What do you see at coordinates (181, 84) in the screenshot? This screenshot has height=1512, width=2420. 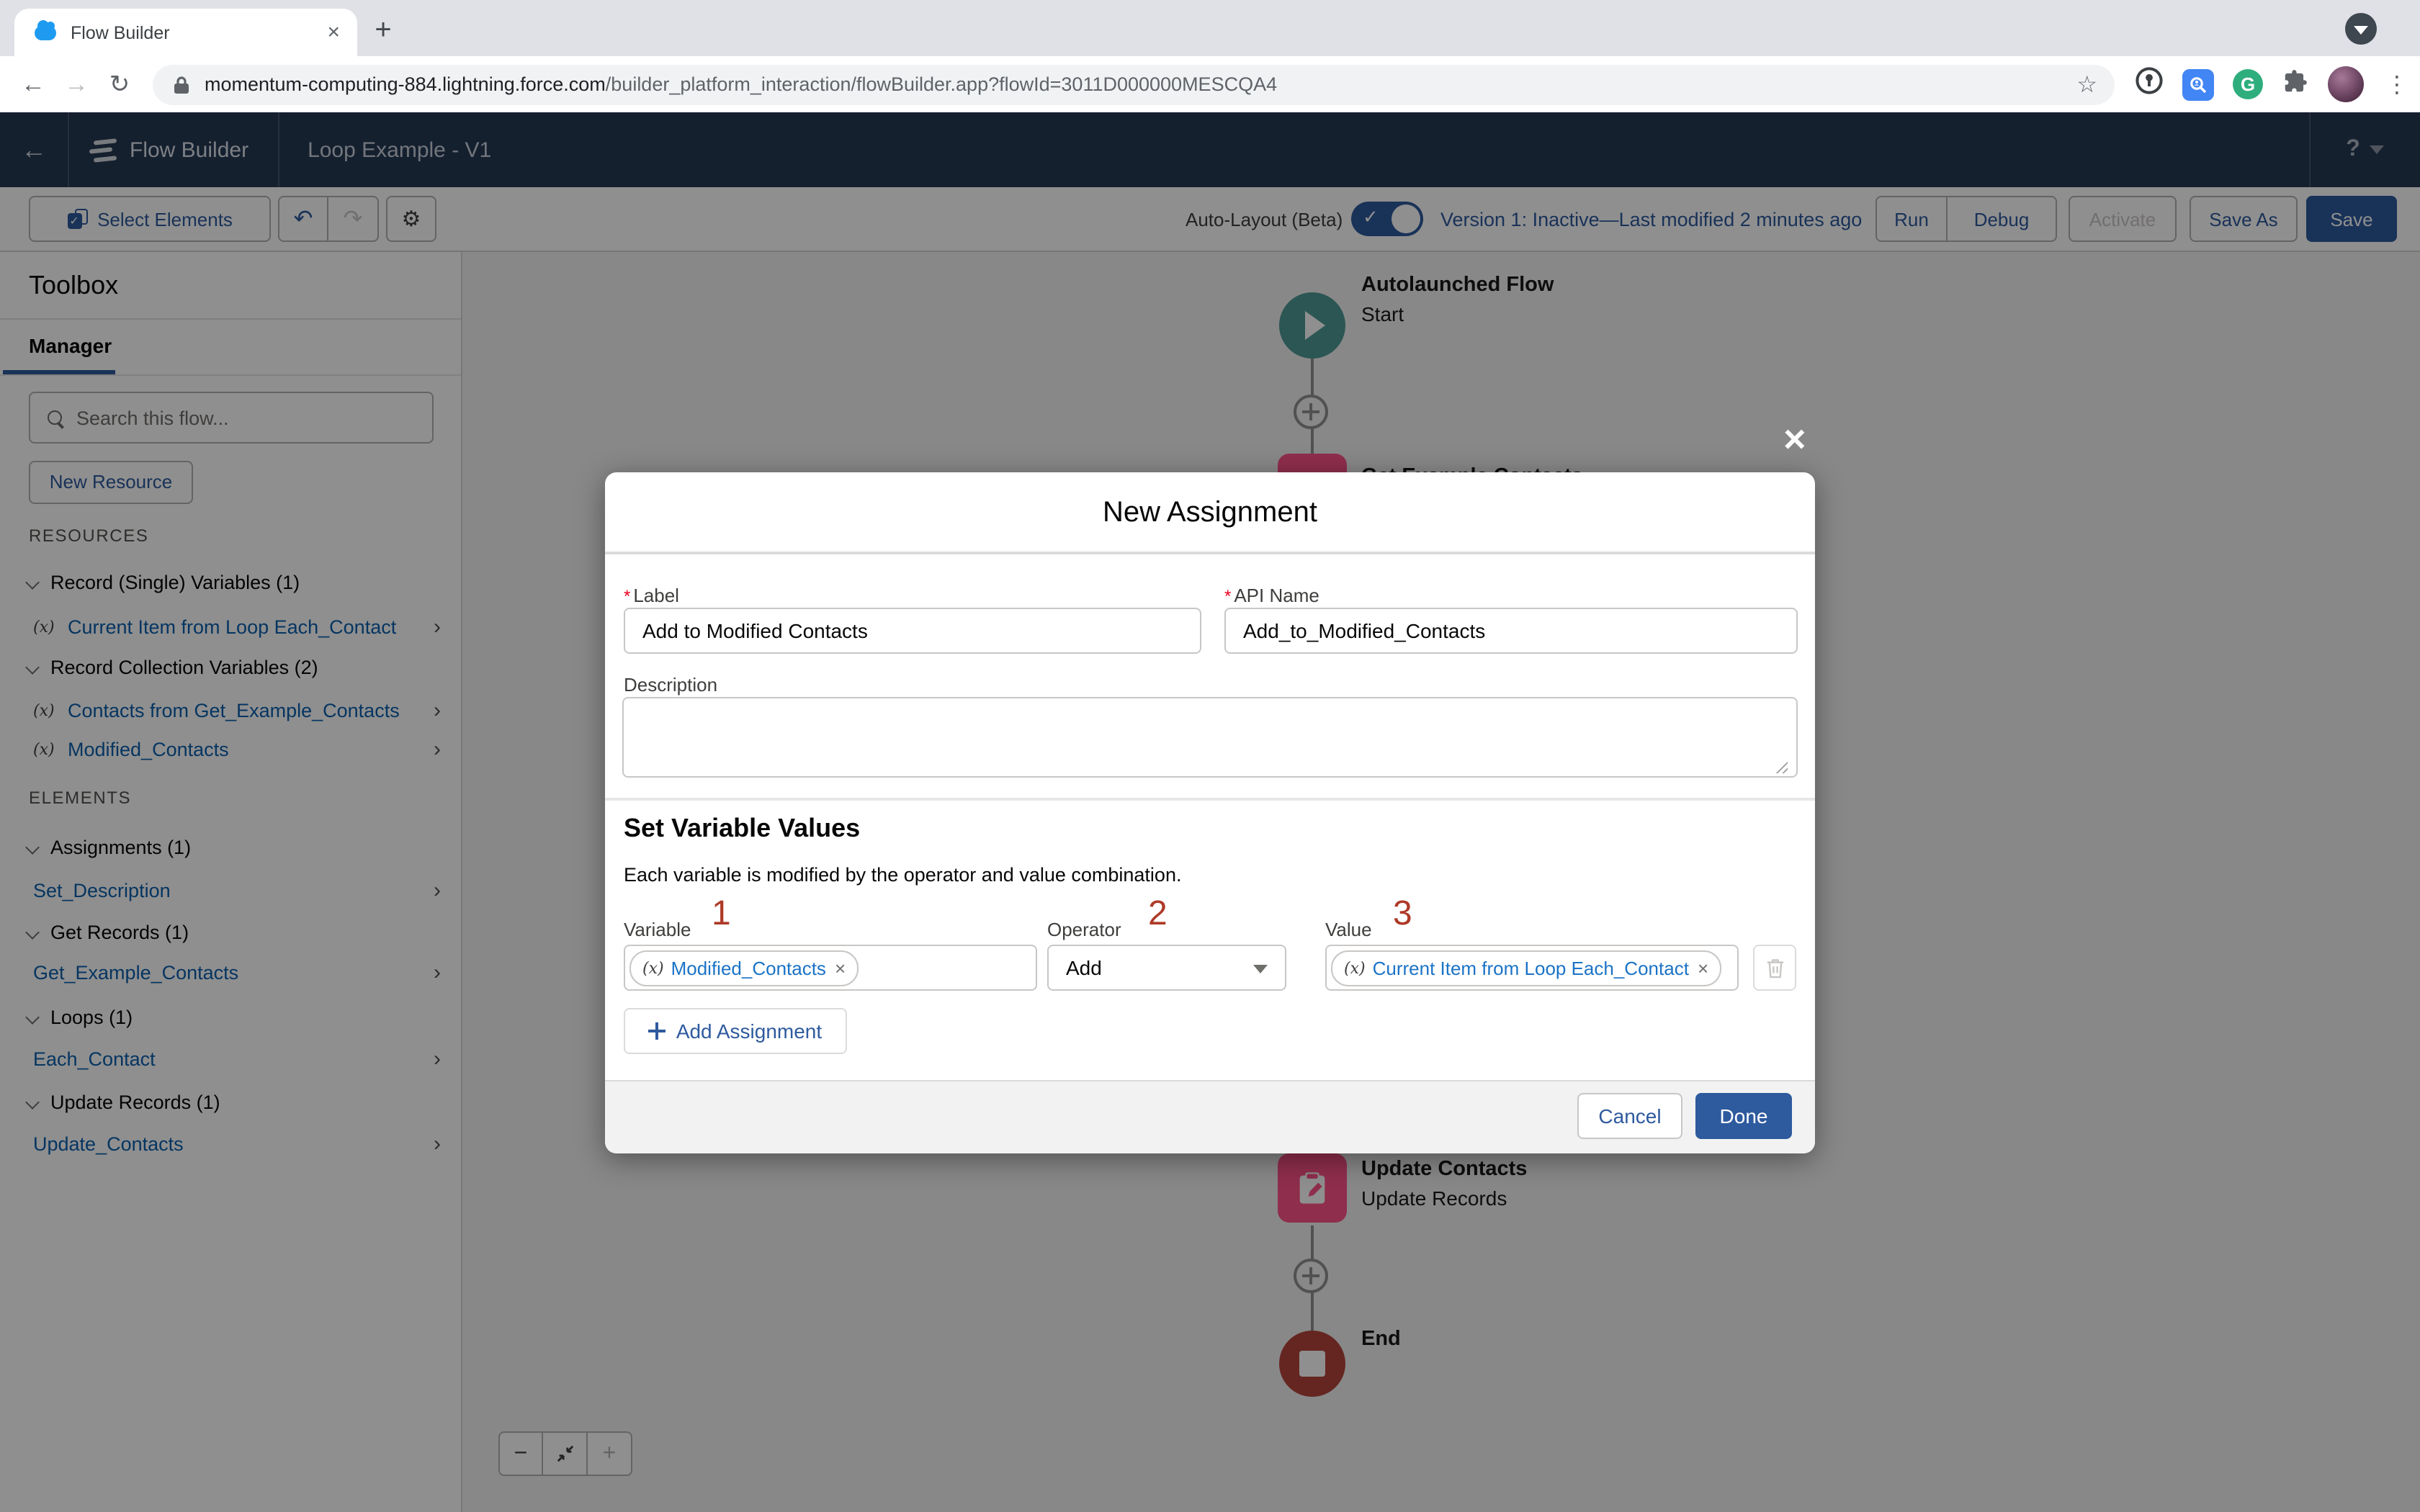 I see `lock-icon` at bounding box center [181, 84].